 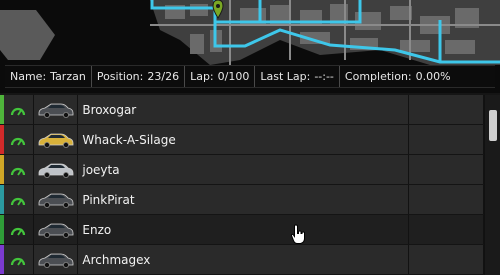 I want to click on status-lap: Lap: 0/100, so click(x=219, y=76).